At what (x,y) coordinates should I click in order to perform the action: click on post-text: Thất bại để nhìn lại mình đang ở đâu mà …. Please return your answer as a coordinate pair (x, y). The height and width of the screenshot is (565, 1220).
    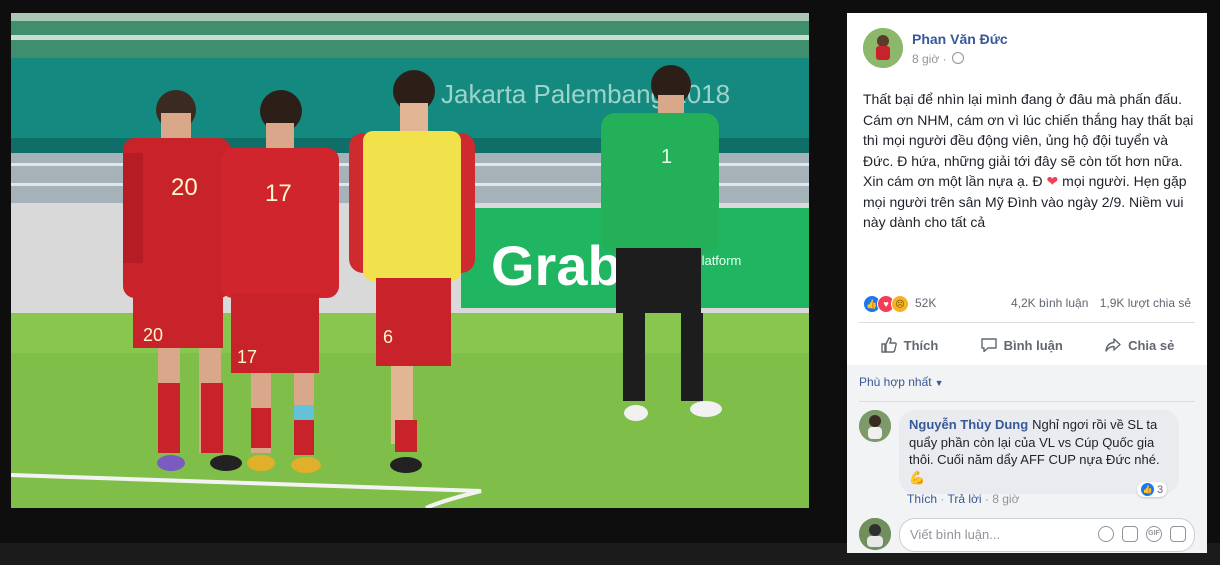
    Looking at the image, I should click on (1028, 160).